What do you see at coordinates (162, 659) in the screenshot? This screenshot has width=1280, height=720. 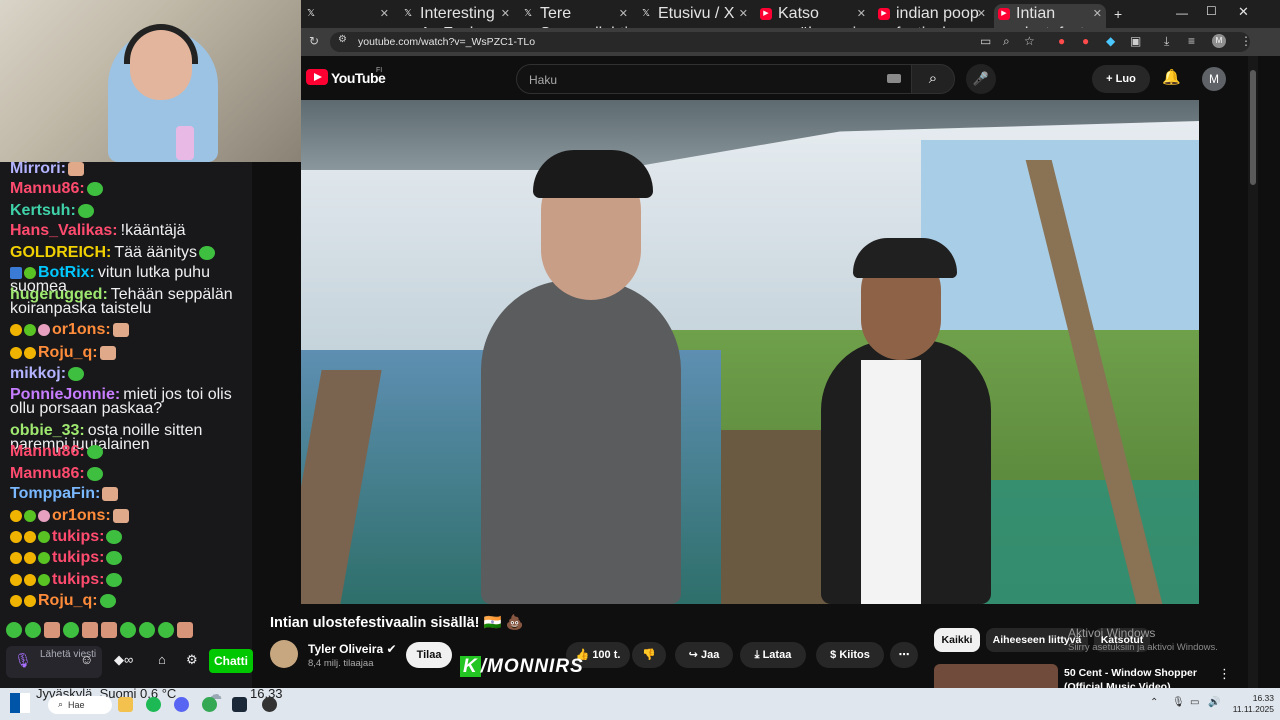 I see `store-icon: ⌂` at bounding box center [162, 659].